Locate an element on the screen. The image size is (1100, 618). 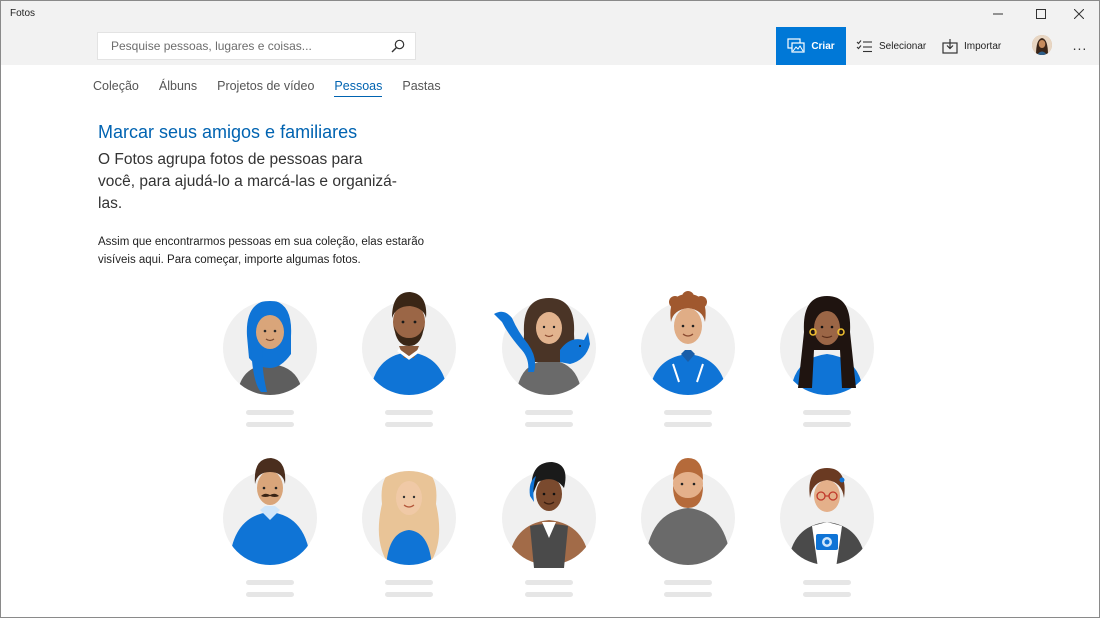
close-button is located at coordinates (1079, 14).